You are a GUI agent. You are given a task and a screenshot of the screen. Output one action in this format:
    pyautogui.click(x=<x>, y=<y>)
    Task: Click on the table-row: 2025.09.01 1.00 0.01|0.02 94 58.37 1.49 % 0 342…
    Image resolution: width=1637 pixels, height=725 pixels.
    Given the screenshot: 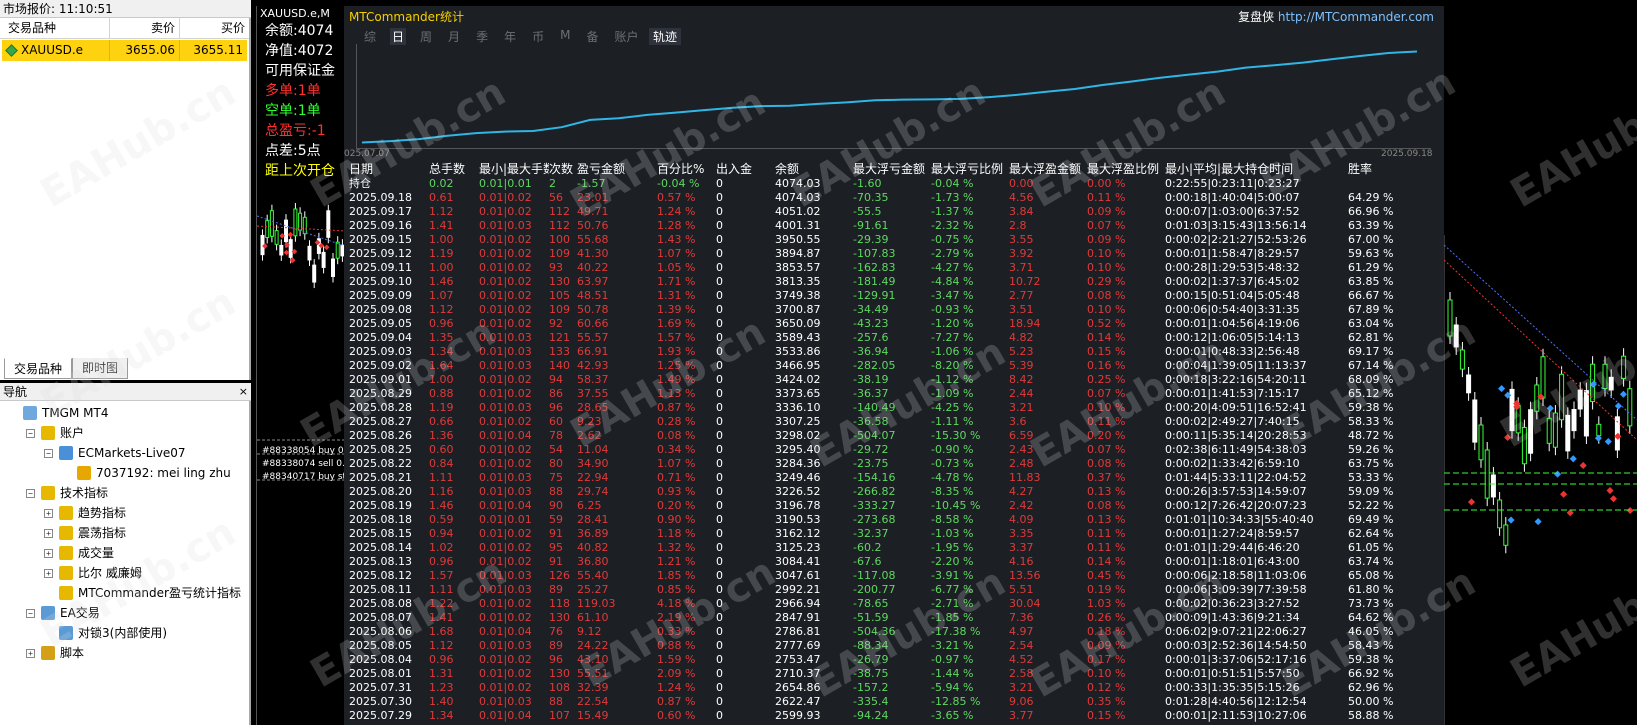 What is the action you would take?
    pyautogui.click(x=894, y=380)
    